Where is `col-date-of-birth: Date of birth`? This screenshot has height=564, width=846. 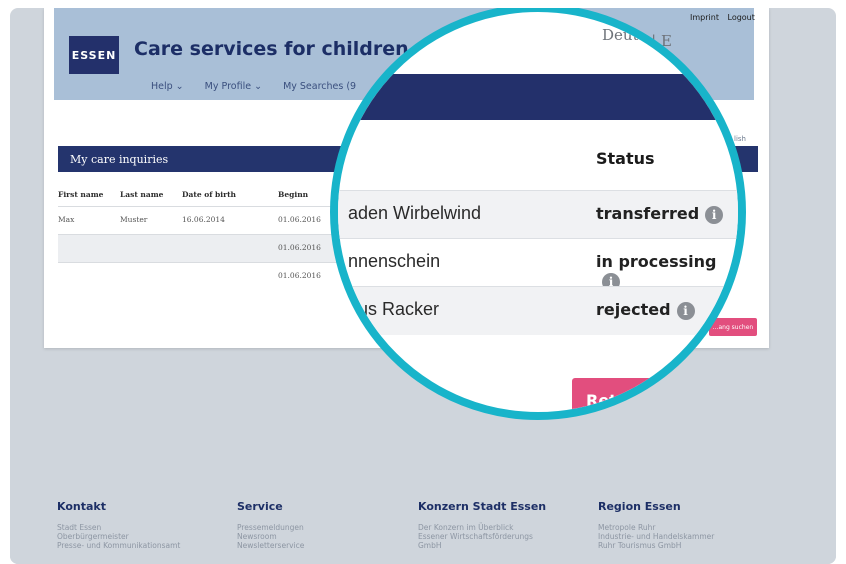
col-date-of-birth: Date of birth is located at coordinates (209, 194).